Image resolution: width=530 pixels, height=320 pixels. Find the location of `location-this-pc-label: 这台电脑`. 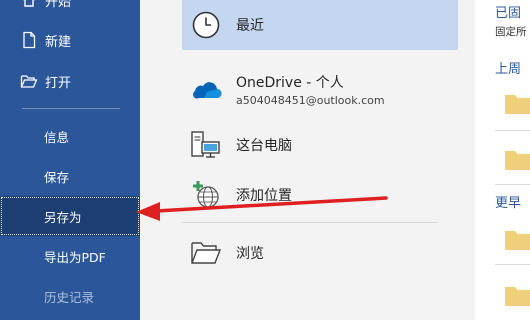

location-this-pc-label: 这台电脑 is located at coordinates (264, 146).